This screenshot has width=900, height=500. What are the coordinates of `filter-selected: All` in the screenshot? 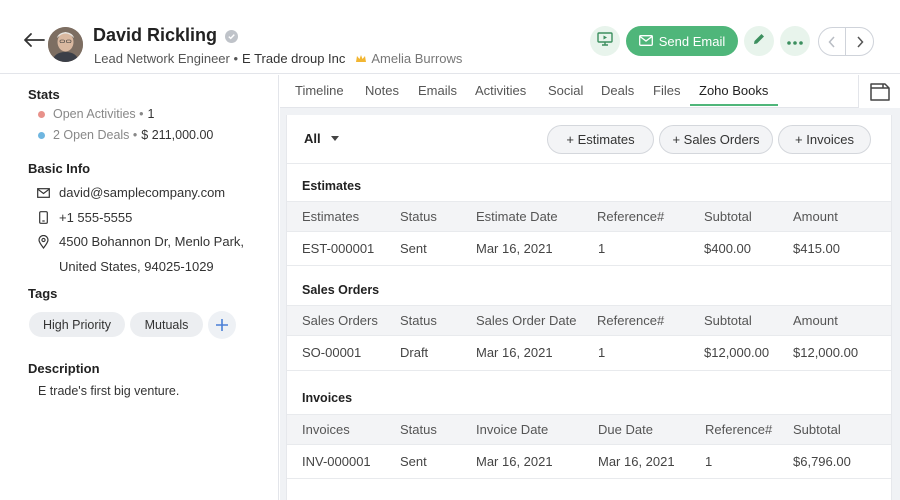 It's located at (312, 138).